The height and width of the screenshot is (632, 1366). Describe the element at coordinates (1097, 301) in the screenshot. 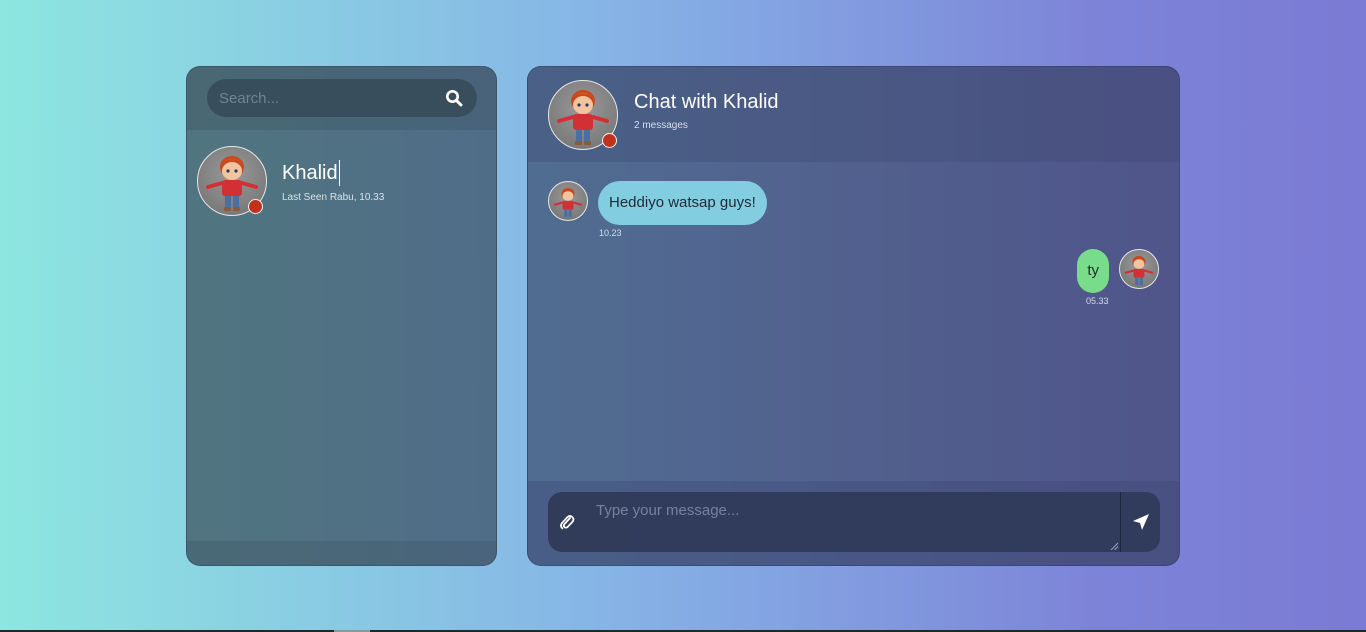

I see `message-time: 05.33` at that location.